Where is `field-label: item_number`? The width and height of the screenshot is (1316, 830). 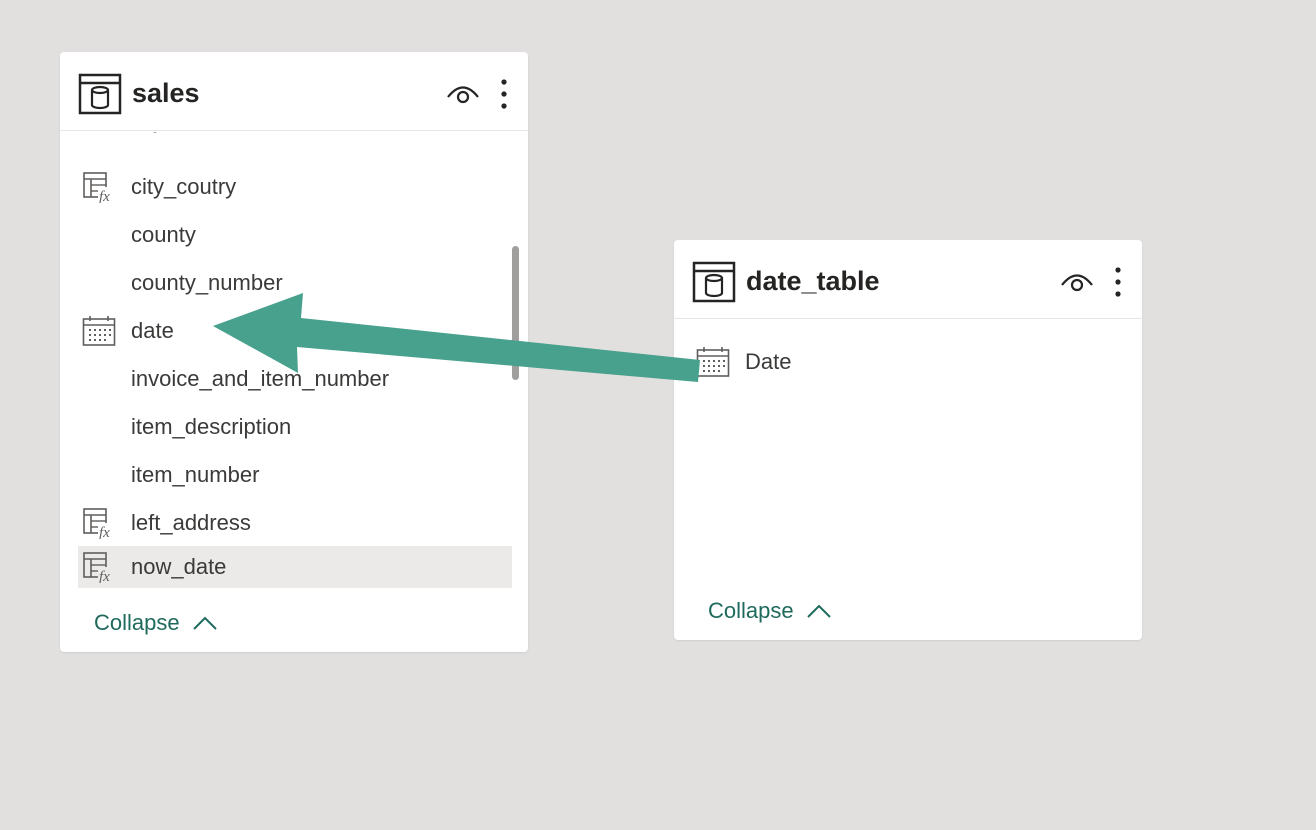
field-label: item_number is located at coordinates (195, 474).